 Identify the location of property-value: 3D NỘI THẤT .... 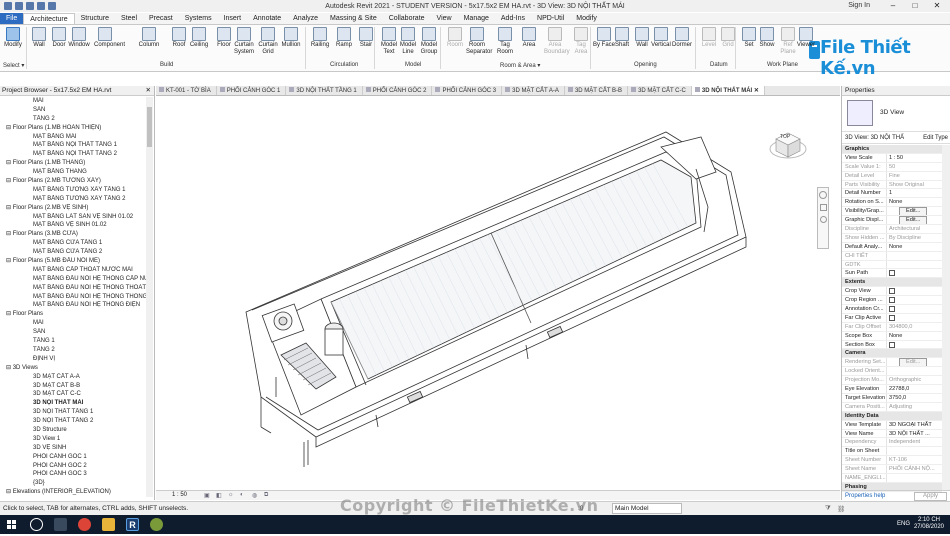
(914, 433).